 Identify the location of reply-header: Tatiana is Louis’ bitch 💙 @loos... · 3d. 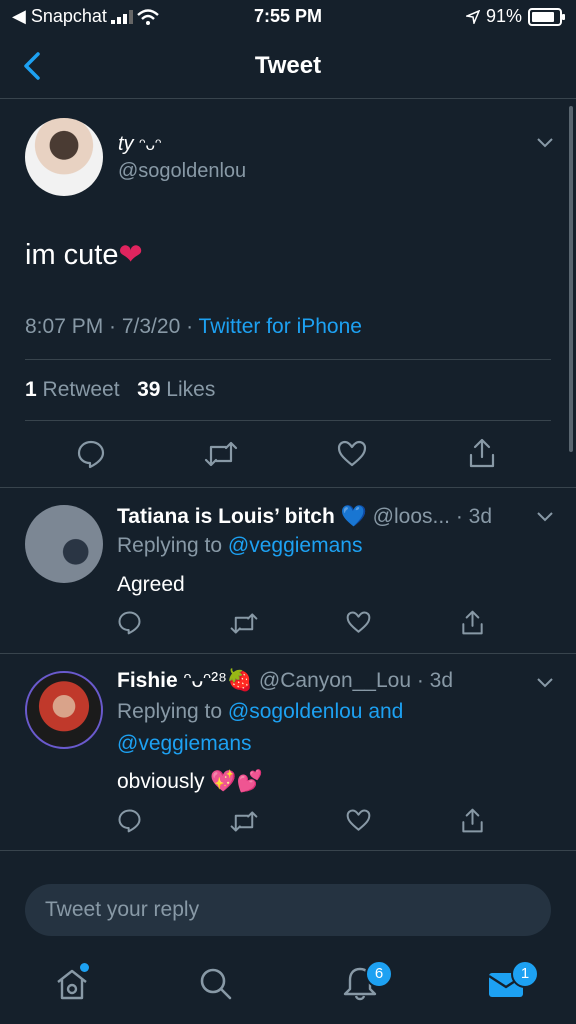
(304, 517).